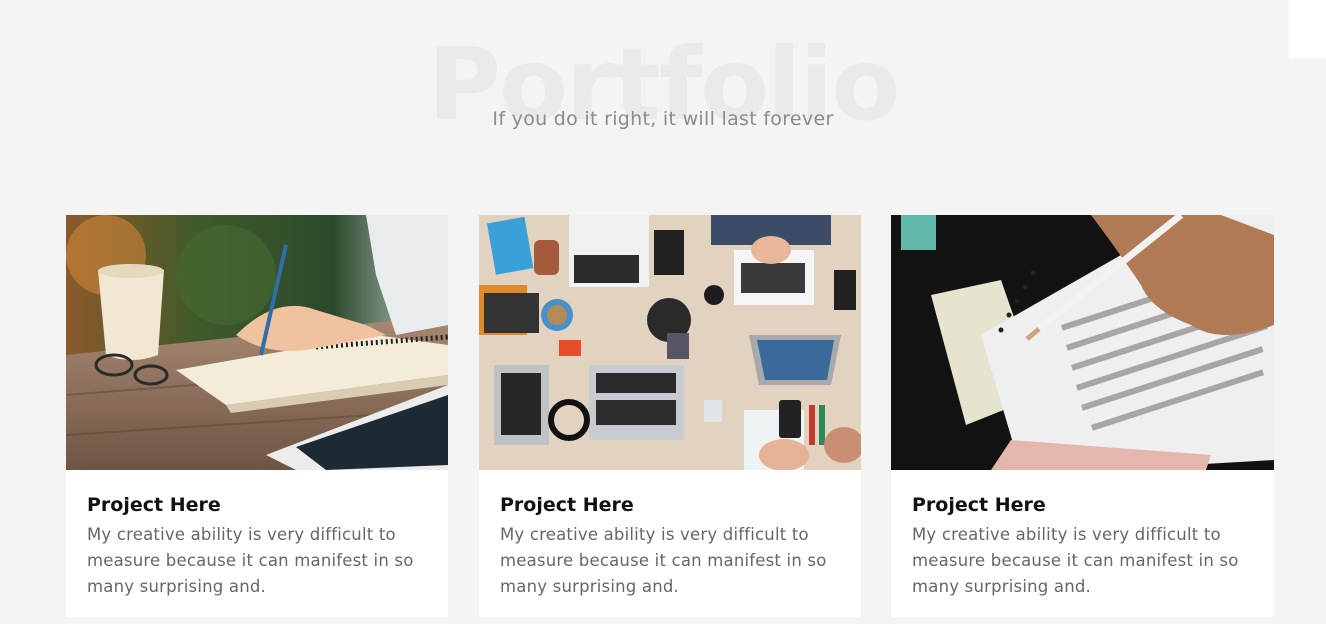  I want to click on team-laptops-desk-photo, so click(670, 342).